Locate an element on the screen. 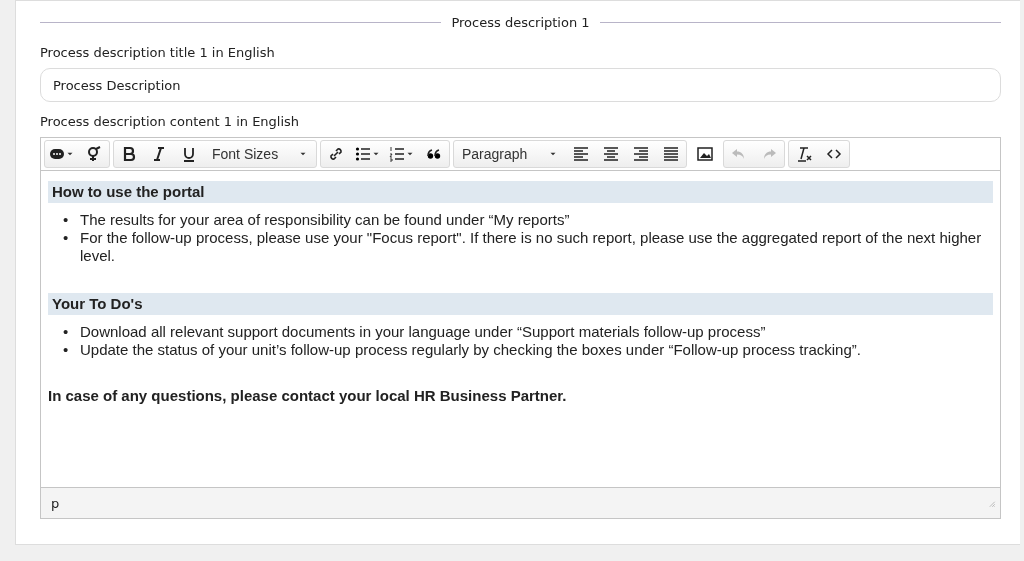 Image resolution: width=1024 pixels, height=561 pixels. contact-note: In case of any questions, please contact your local HR Business Partner. is located at coordinates (308, 396).